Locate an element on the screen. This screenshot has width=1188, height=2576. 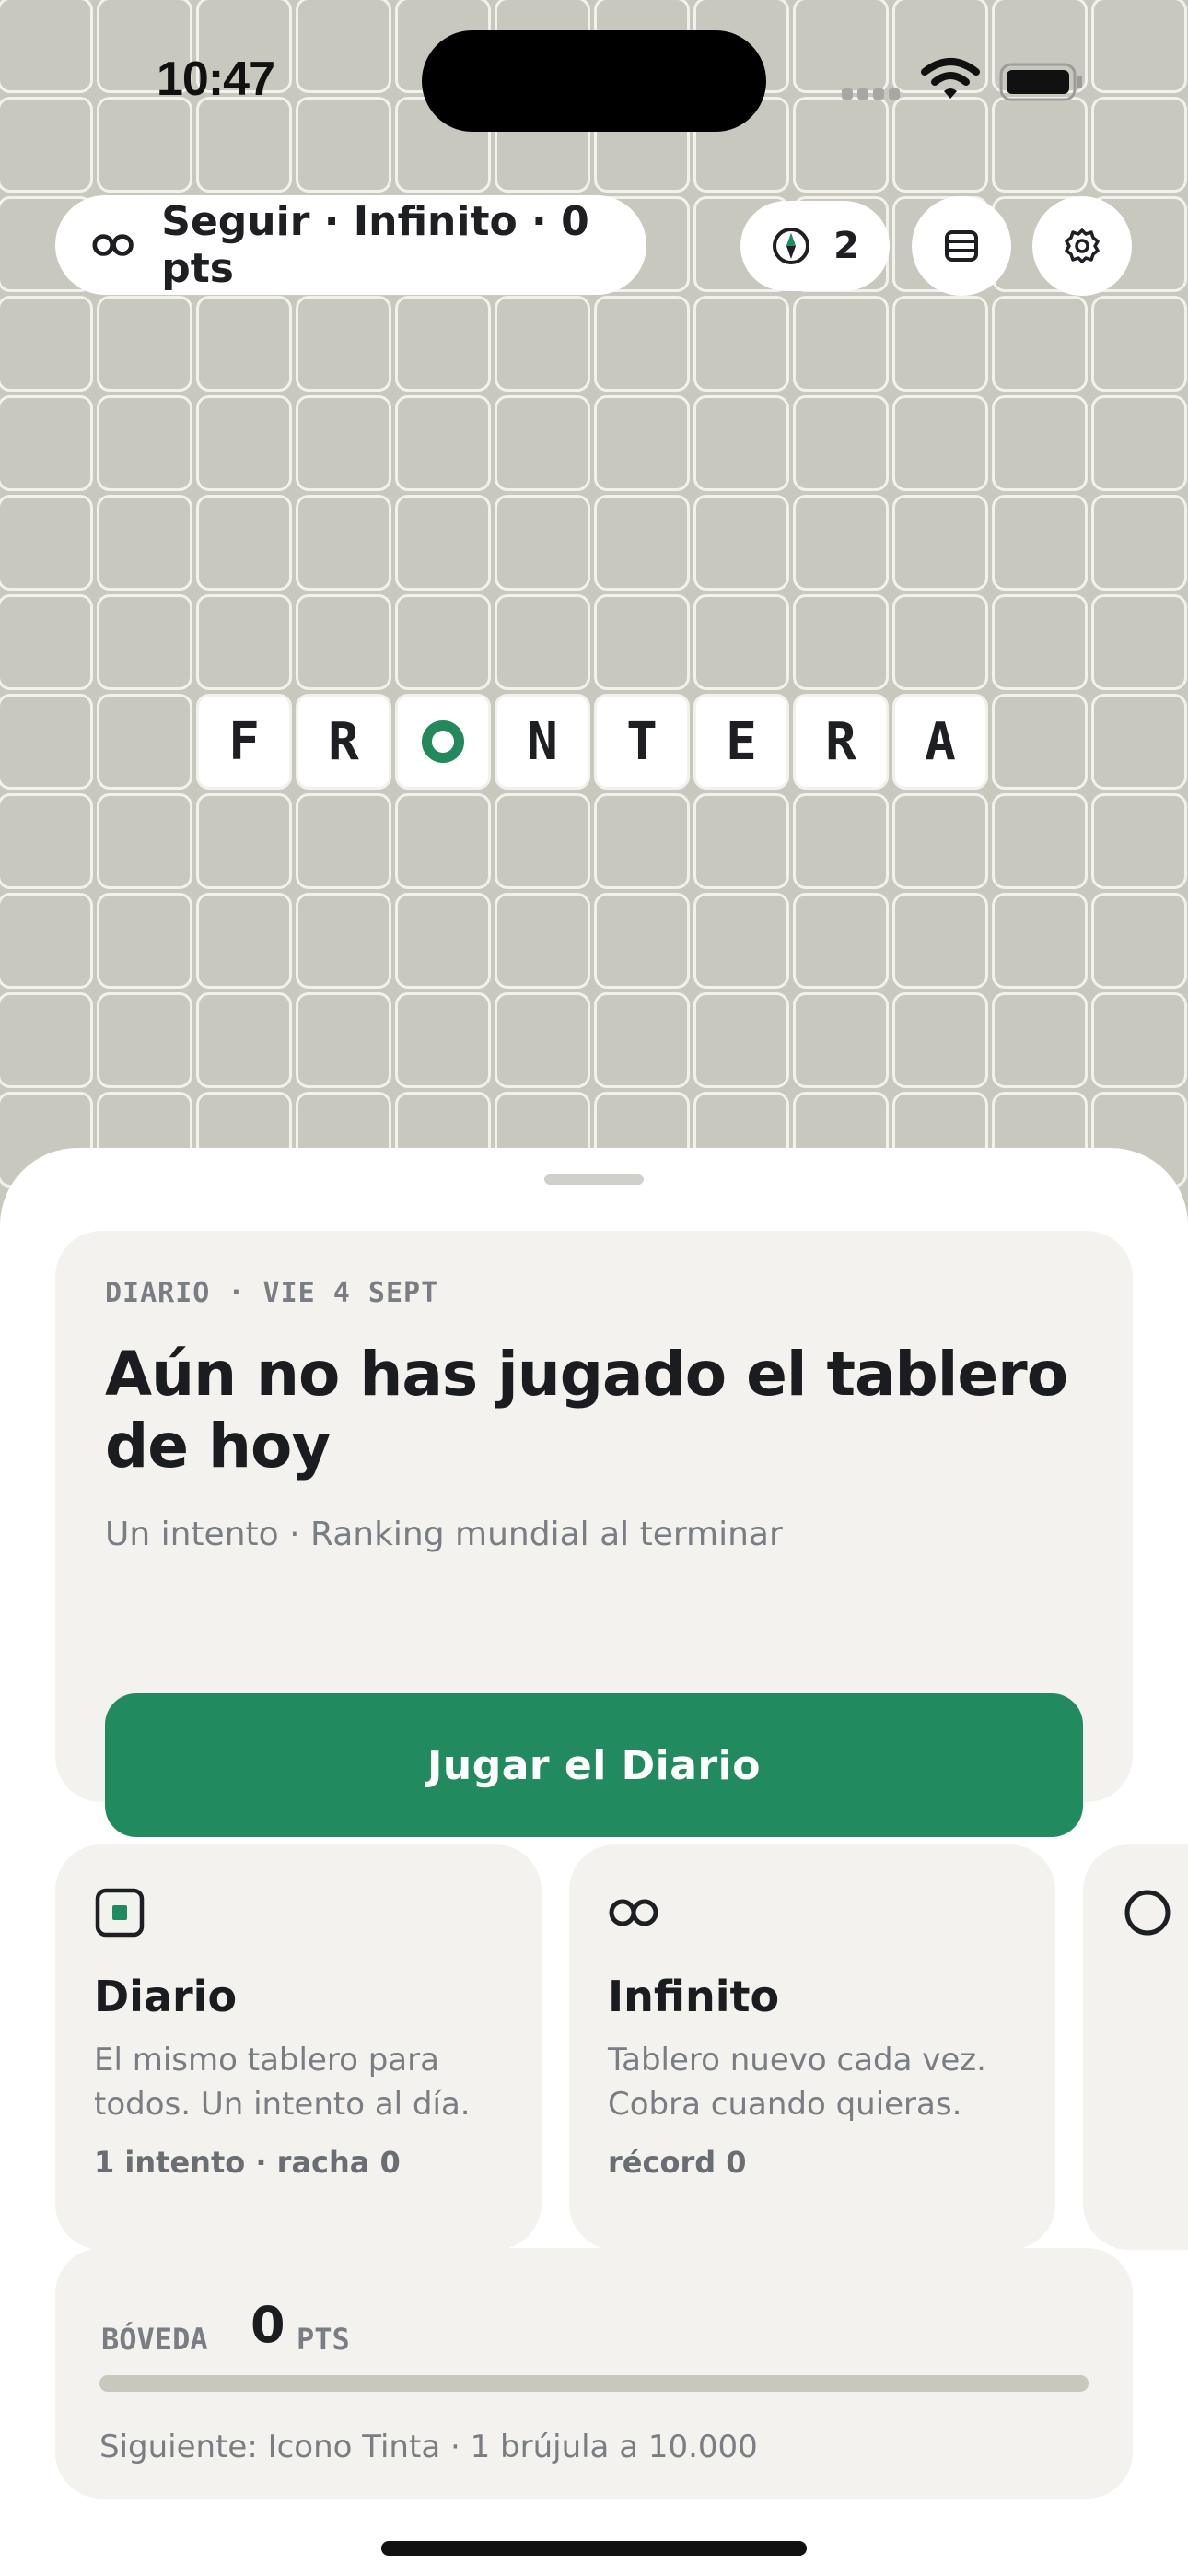
compass-pill: 2 is located at coordinates (815, 246).